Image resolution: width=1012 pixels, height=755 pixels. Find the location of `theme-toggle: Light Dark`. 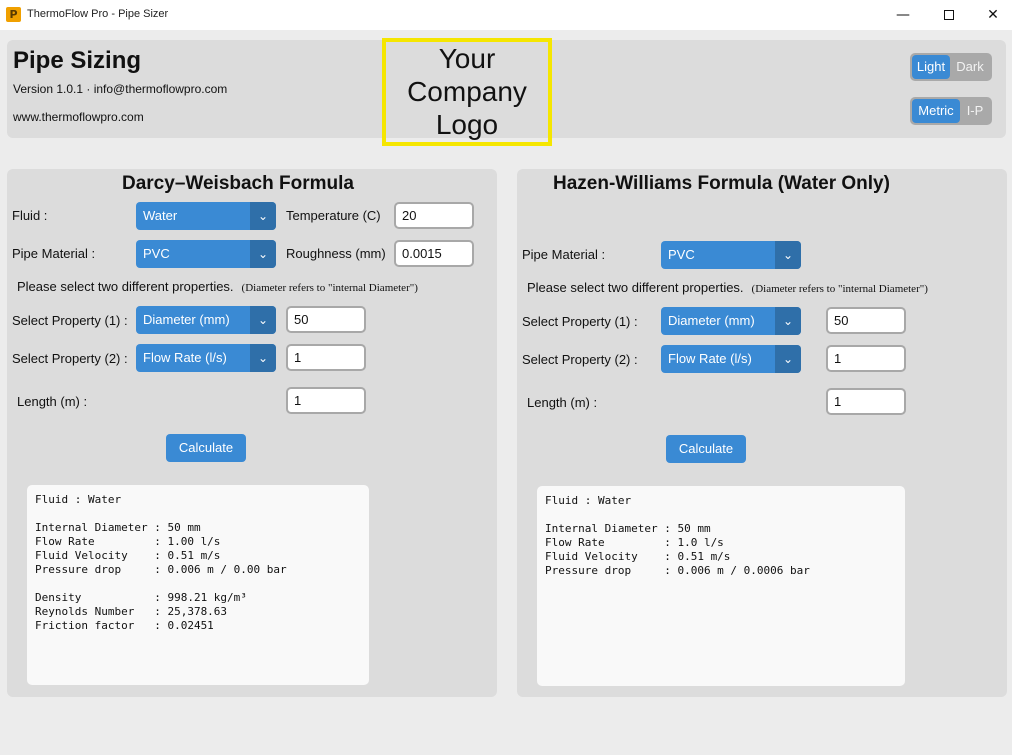

theme-toggle: Light Dark is located at coordinates (951, 67).